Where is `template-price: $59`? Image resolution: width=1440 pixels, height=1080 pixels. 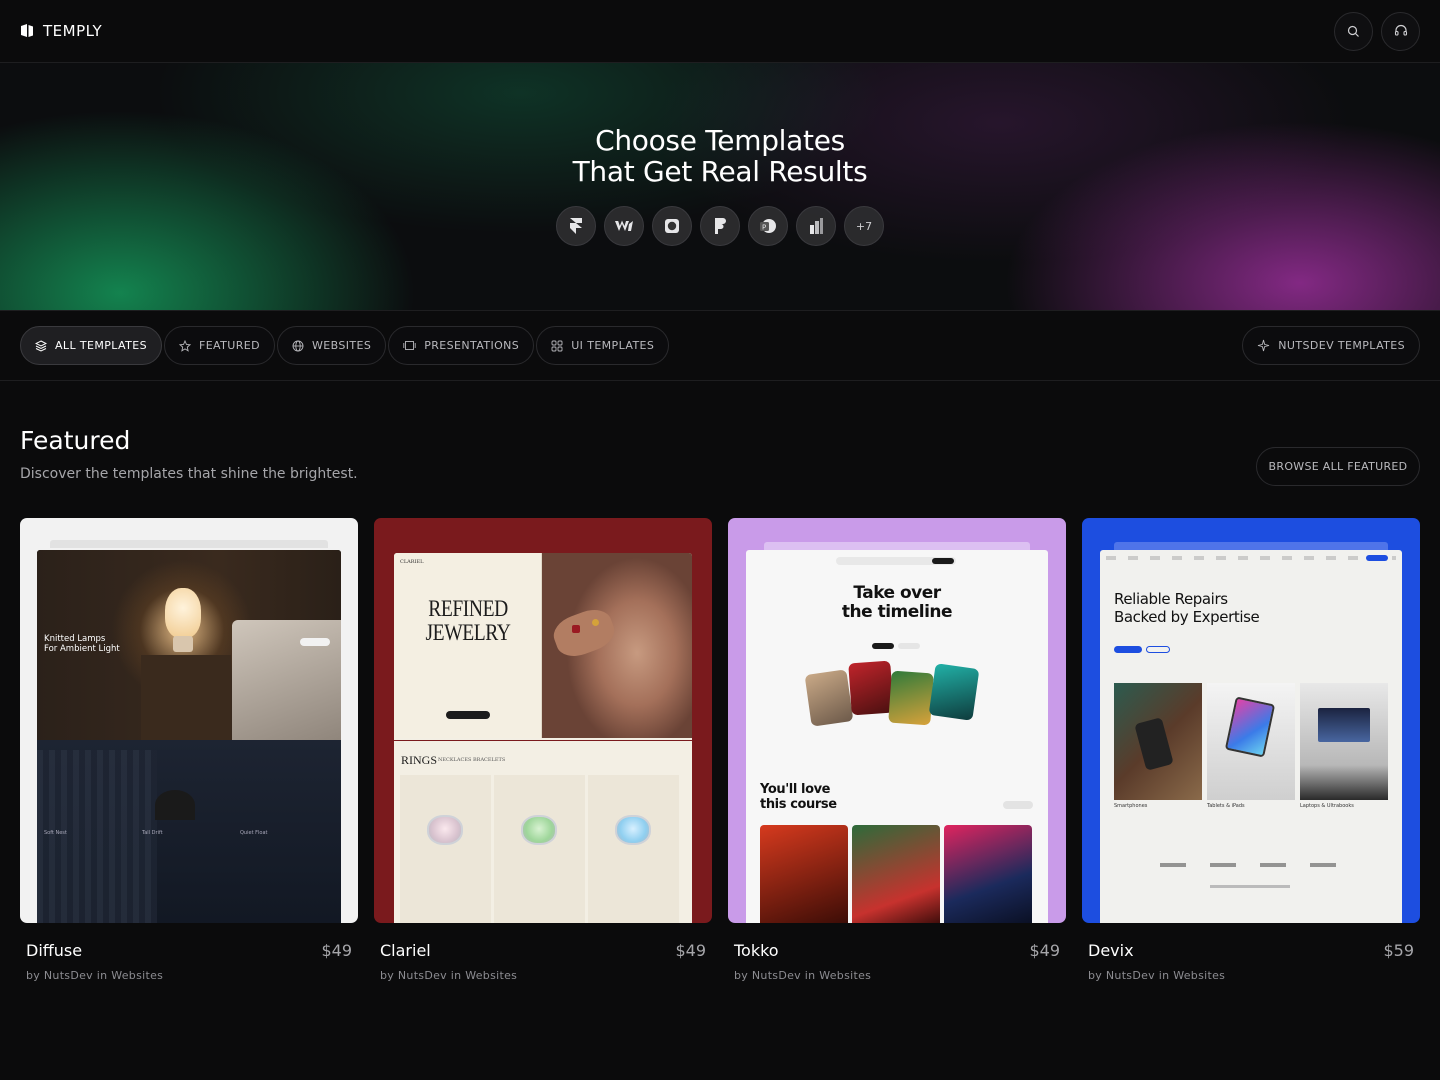
template-price: $59 is located at coordinates (1398, 950).